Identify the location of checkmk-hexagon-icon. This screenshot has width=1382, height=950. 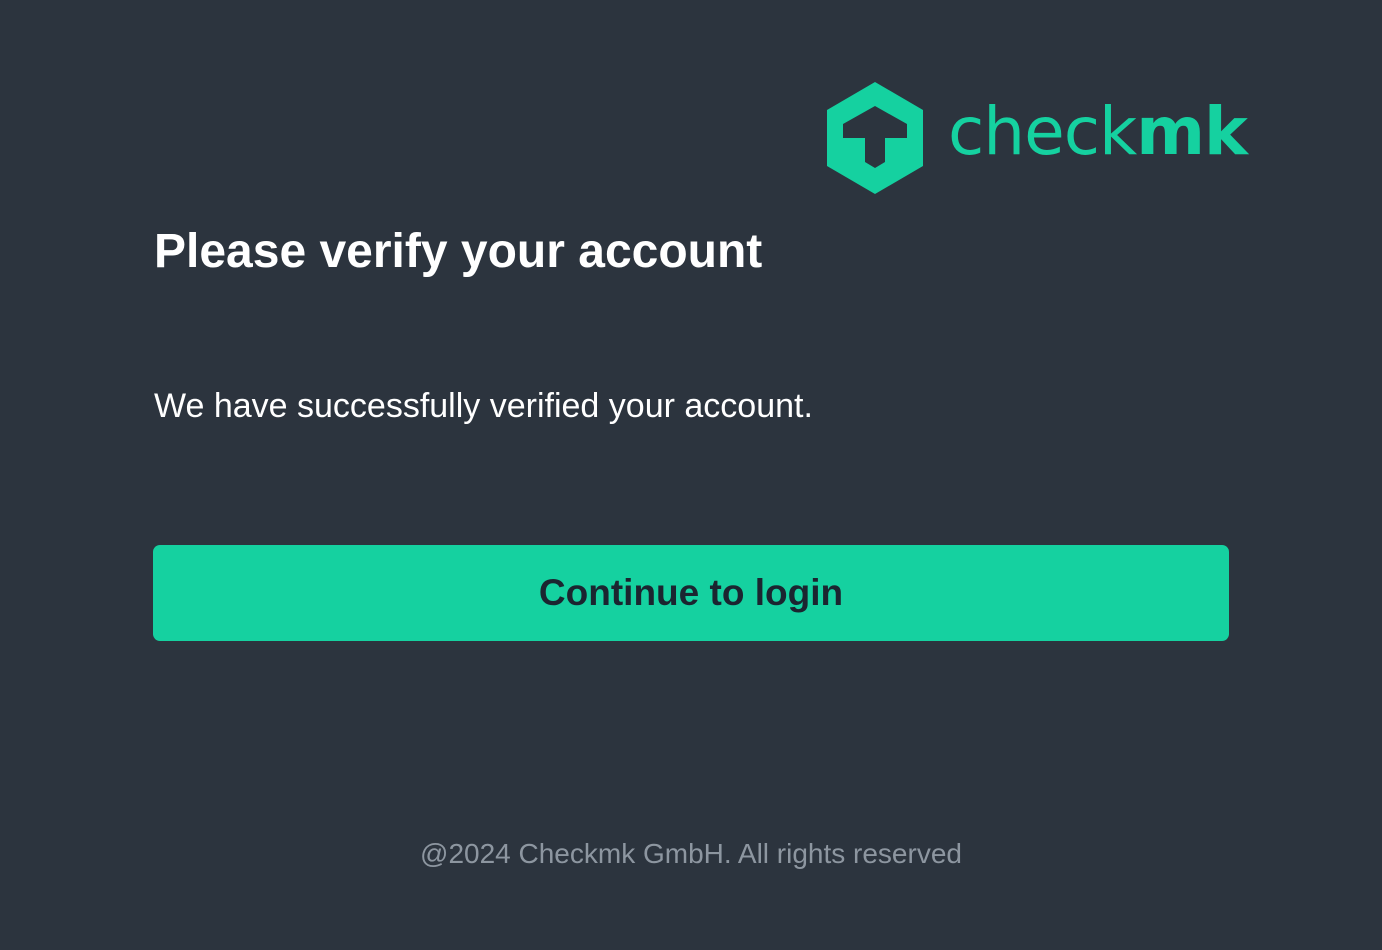
(875, 138).